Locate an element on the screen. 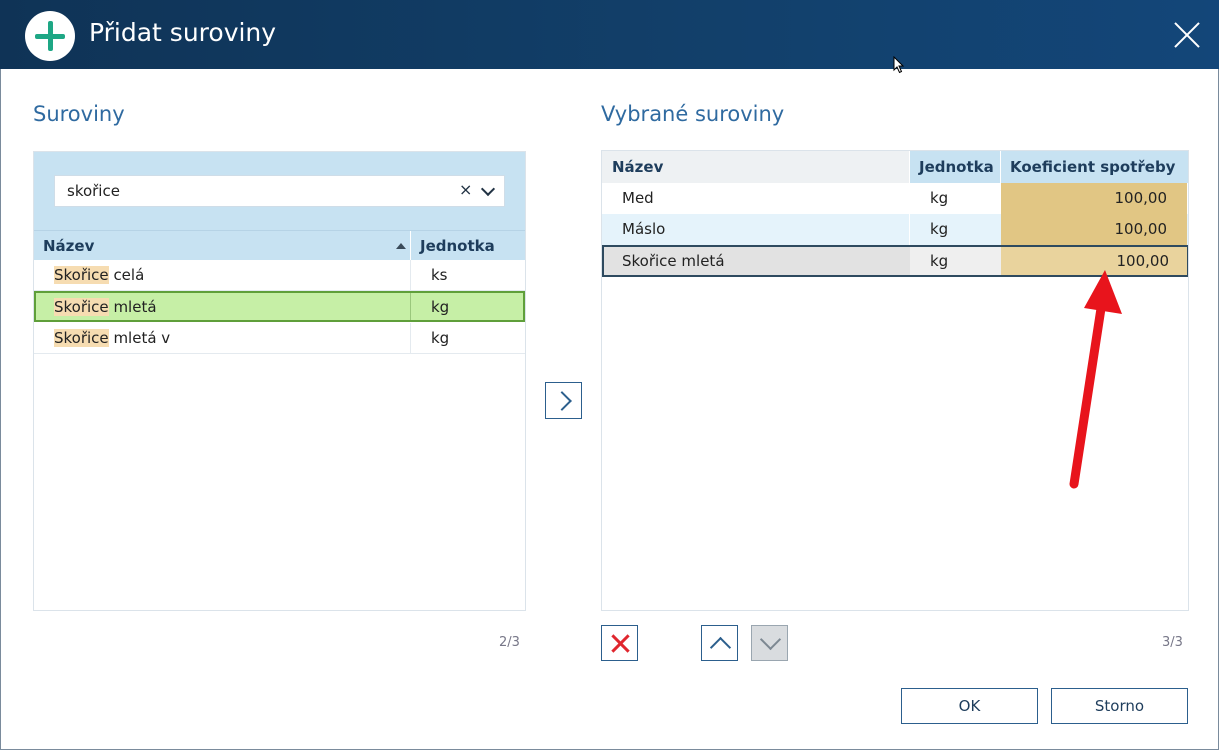 Image resolution: width=1219 pixels, height=750 pixels. row-name: Skořice mletá v is located at coordinates (112, 338).